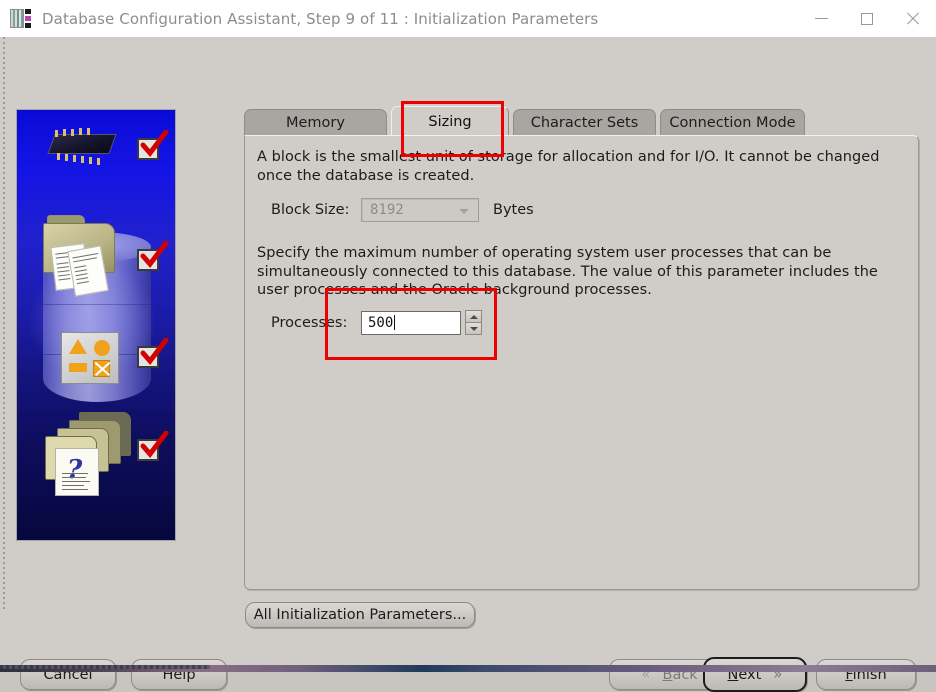 The height and width of the screenshot is (692, 936). What do you see at coordinates (464, 211) in the screenshot?
I see `chevron-down-icon` at bounding box center [464, 211].